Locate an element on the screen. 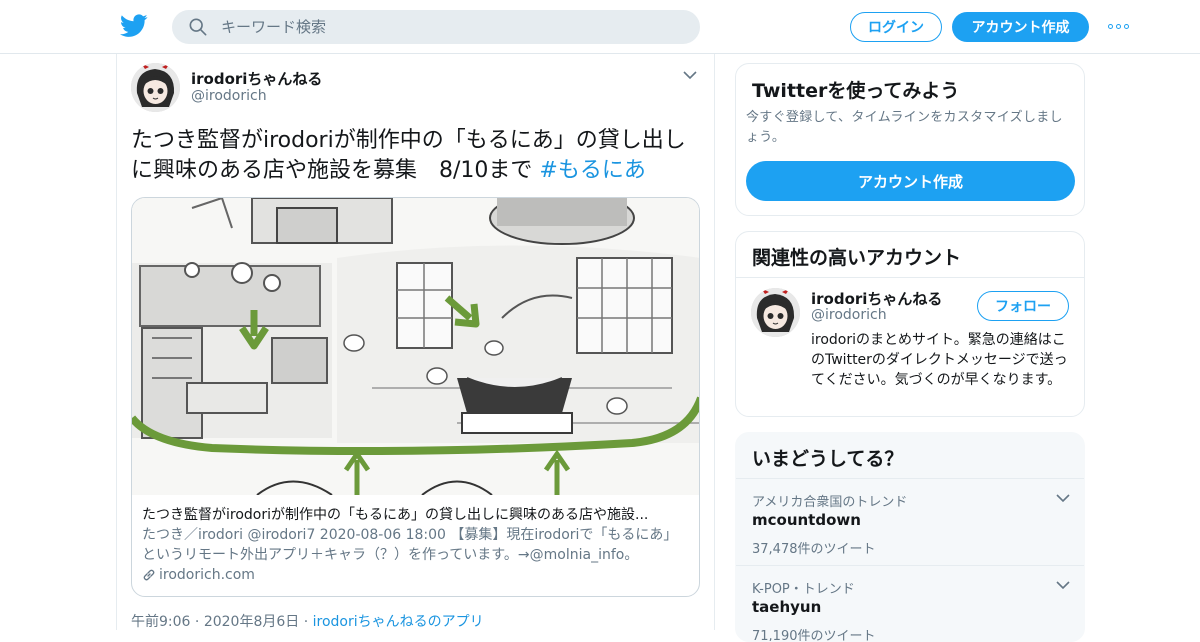 The image size is (1200, 642). screen-name: @irodorich is located at coordinates (229, 96).